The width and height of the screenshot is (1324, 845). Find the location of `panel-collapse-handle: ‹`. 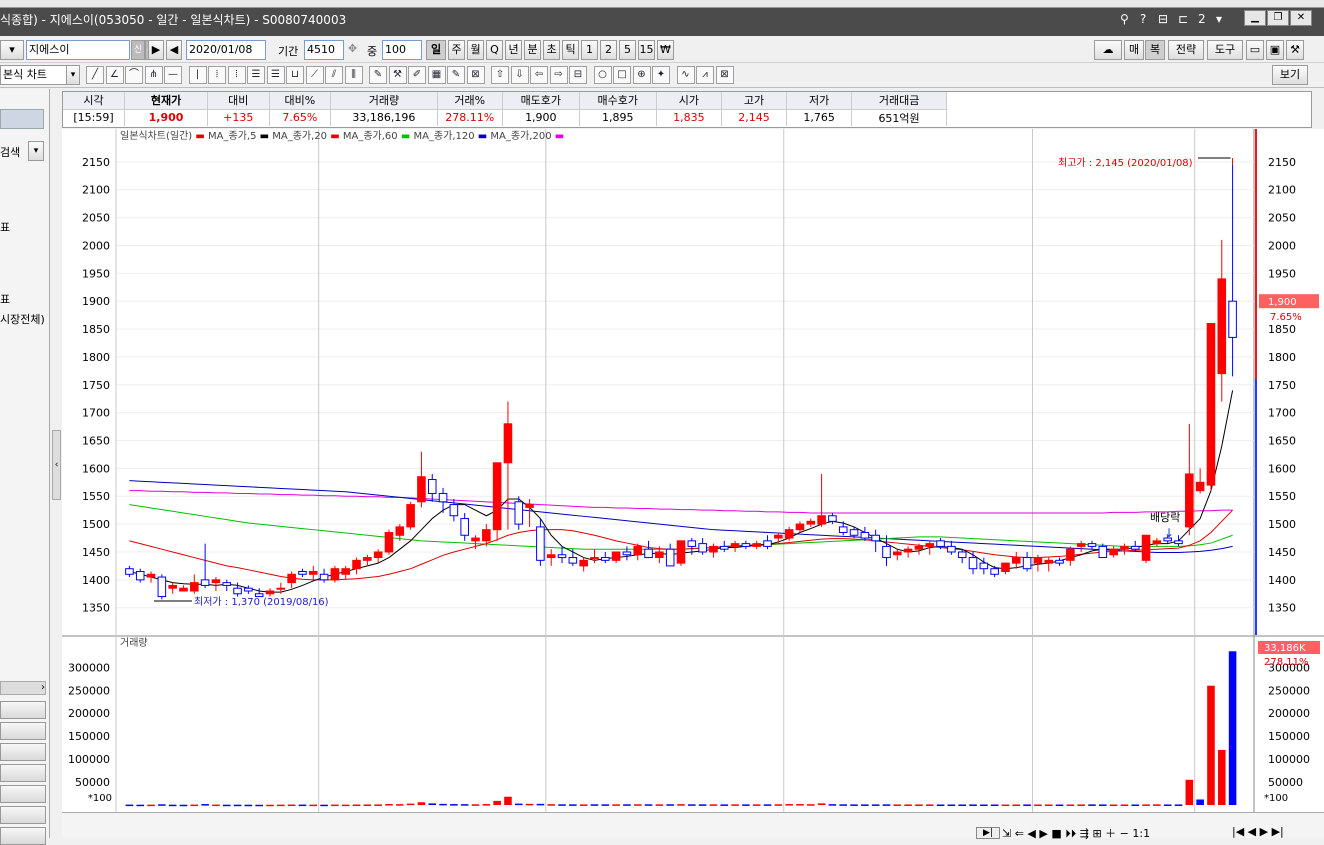

panel-collapse-handle: ‹ is located at coordinates (56, 465).